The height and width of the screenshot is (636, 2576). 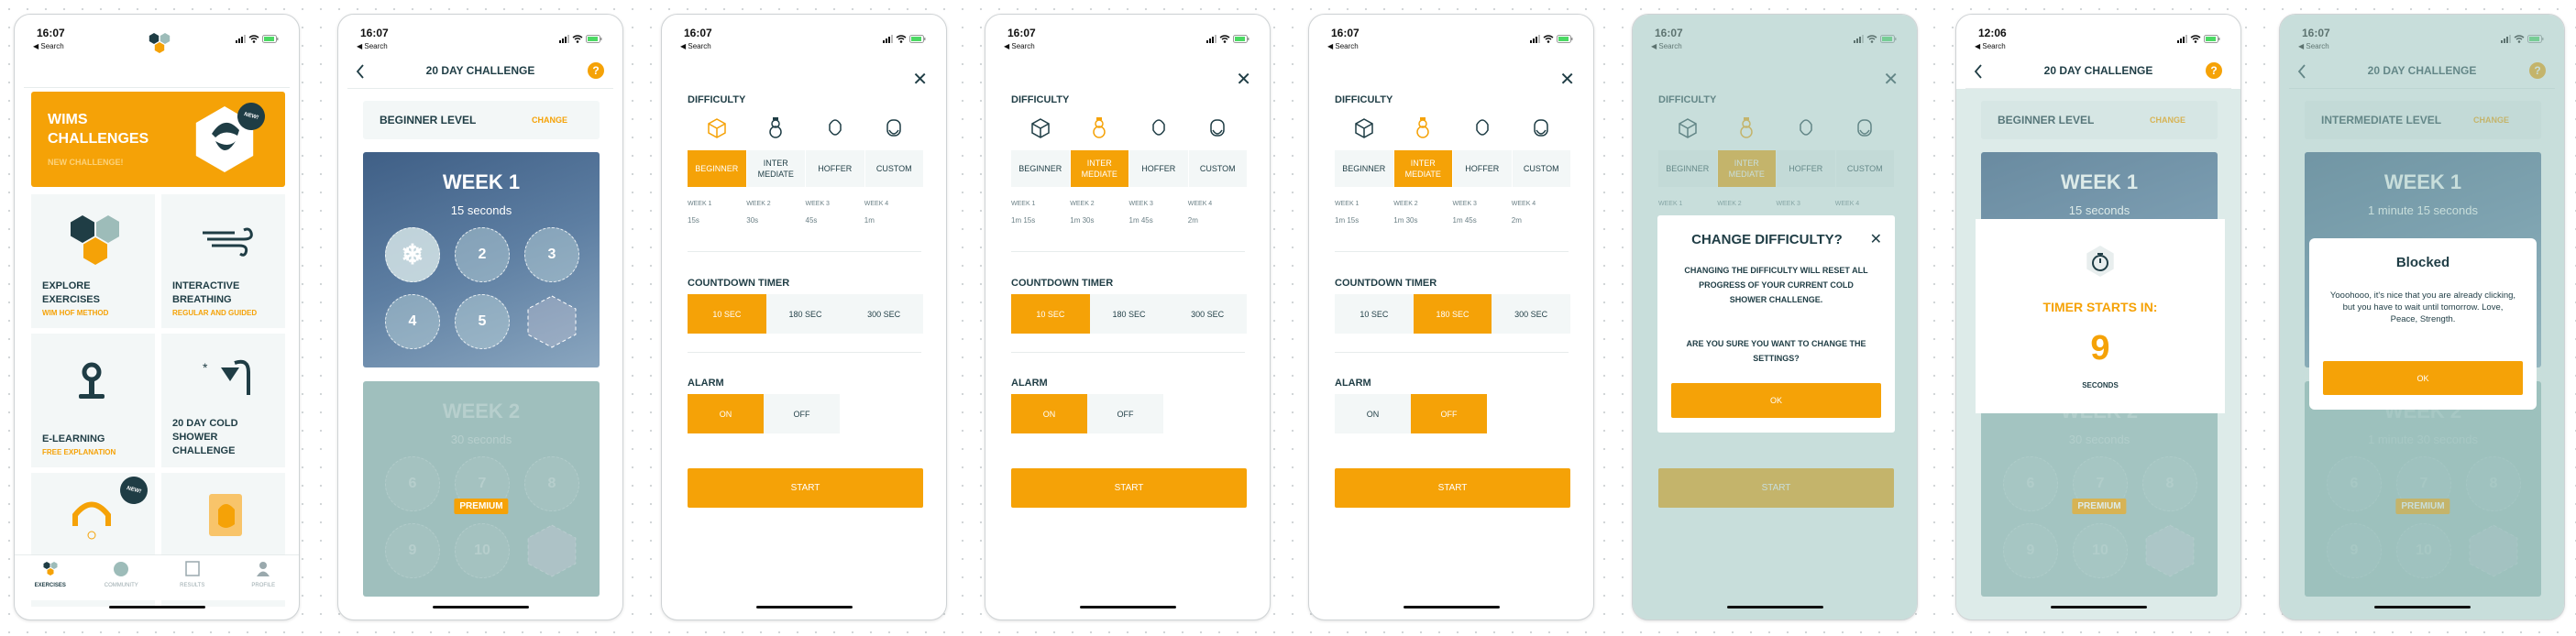 What do you see at coordinates (482, 120) in the screenshot?
I see `level-card: BEGINNER LEVEL CHANGE` at bounding box center [482, 120].